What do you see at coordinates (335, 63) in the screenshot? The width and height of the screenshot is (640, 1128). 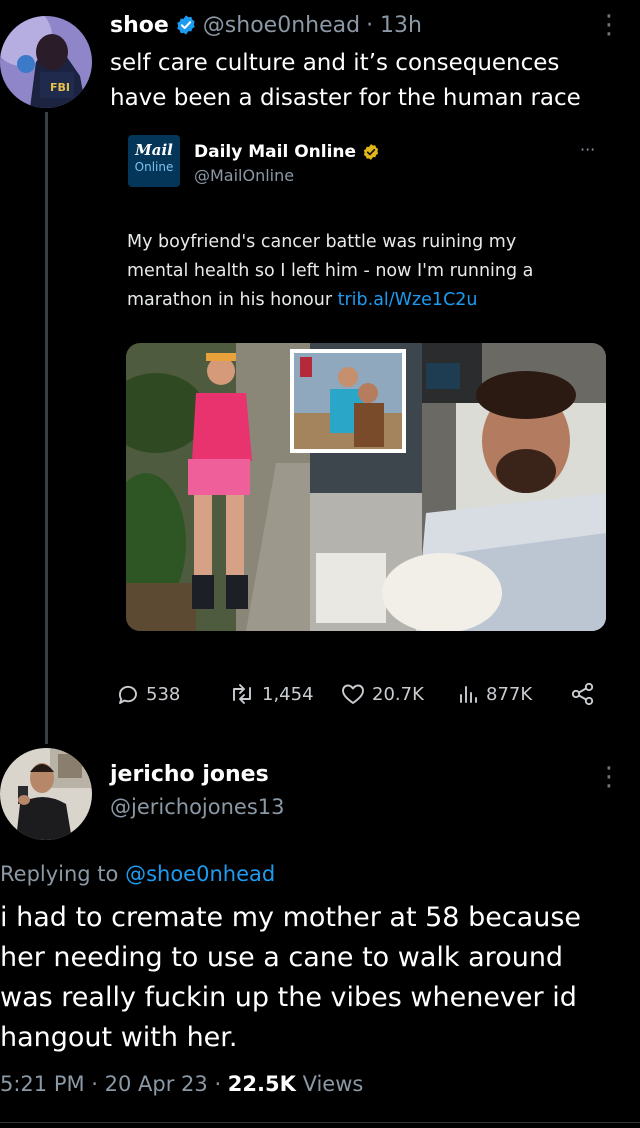 I see `tweet-text-line: self care culture and it’s consequences` at bounding box center [335, 63].